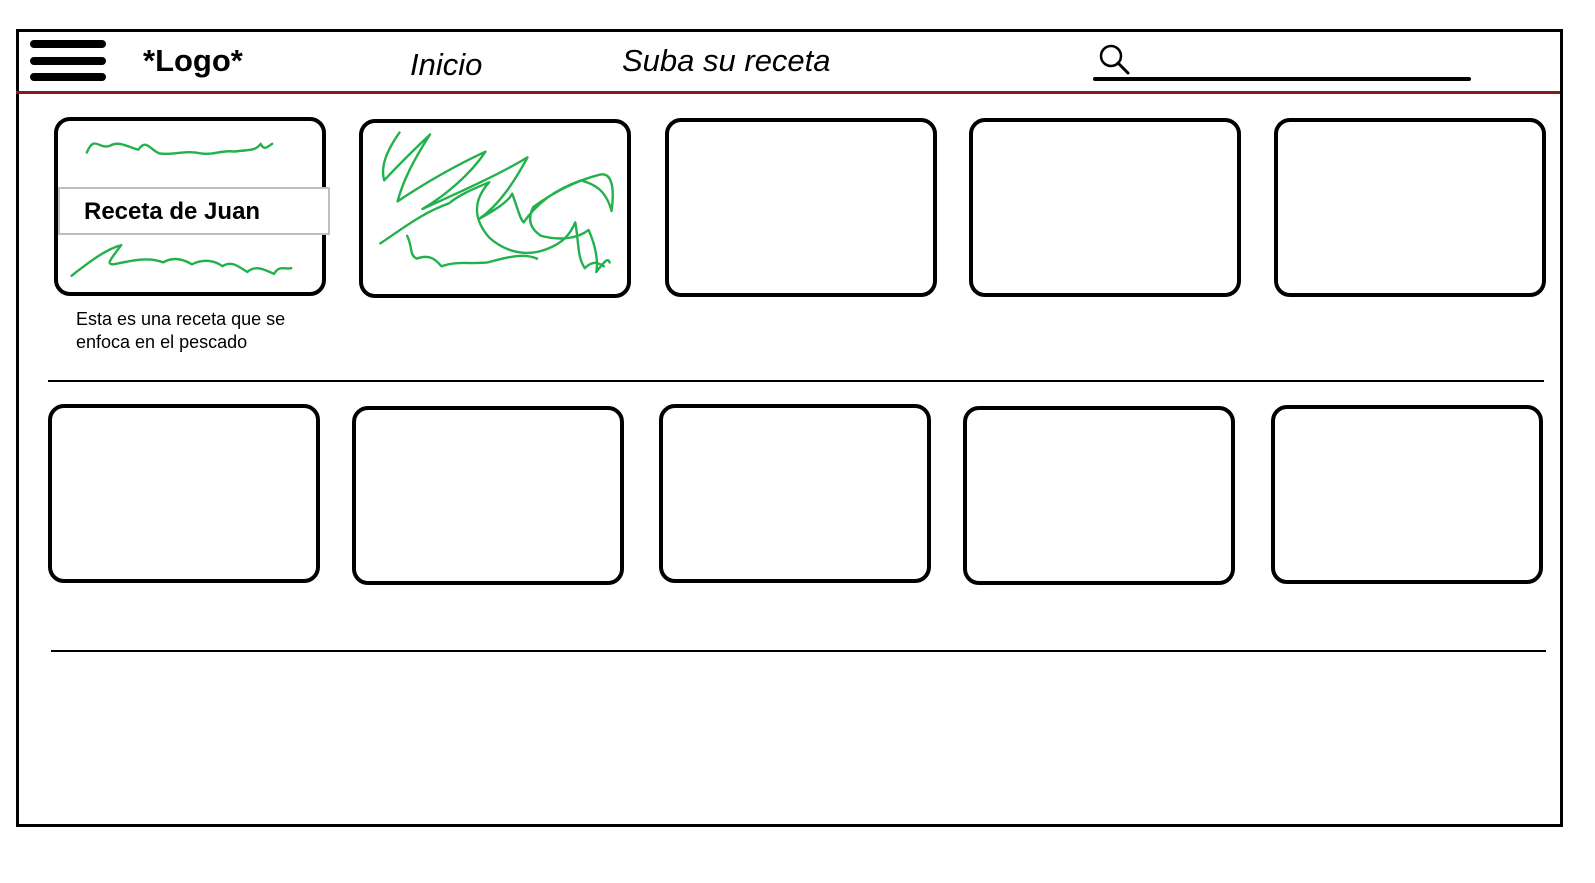 This screenshot has width=1595, height=883. Describe the element at coordinates (788, 92) in the screenshot. I see `header-divider` at that location.